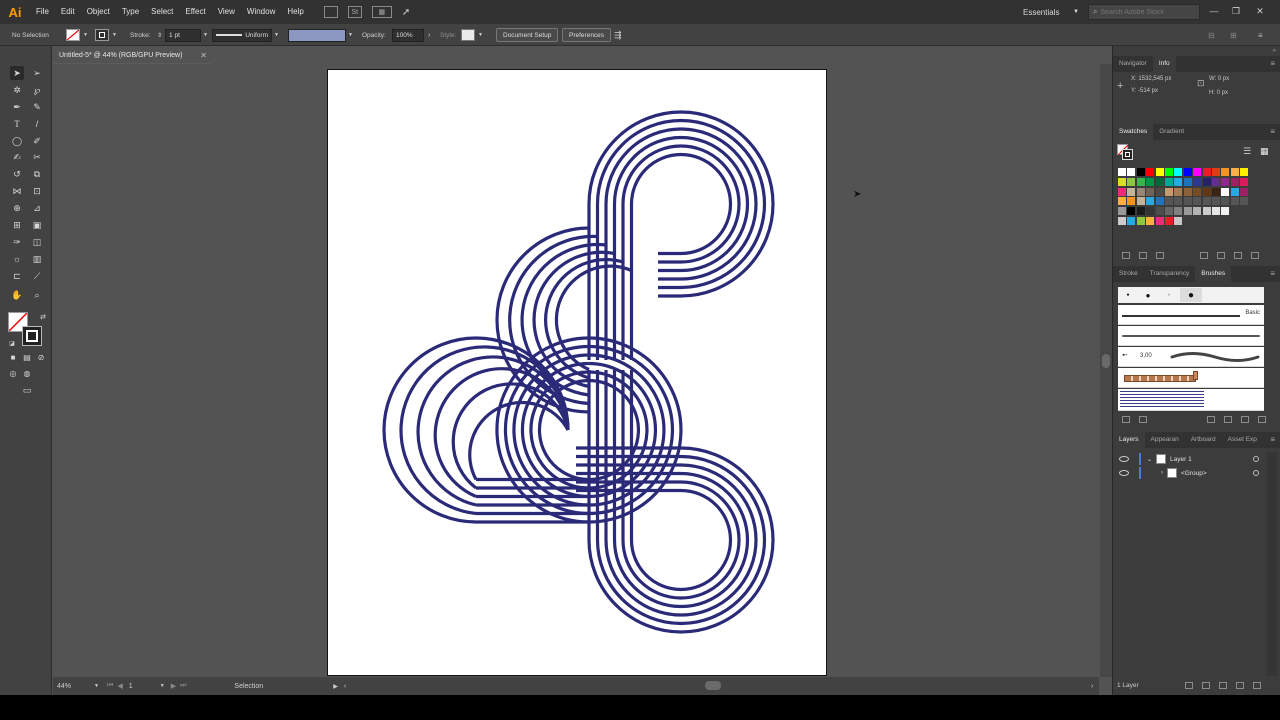  What do you see at coordinates (130, 12) in the screenshot?
I see `menu-type: Type` at bounding box center [130, 12].